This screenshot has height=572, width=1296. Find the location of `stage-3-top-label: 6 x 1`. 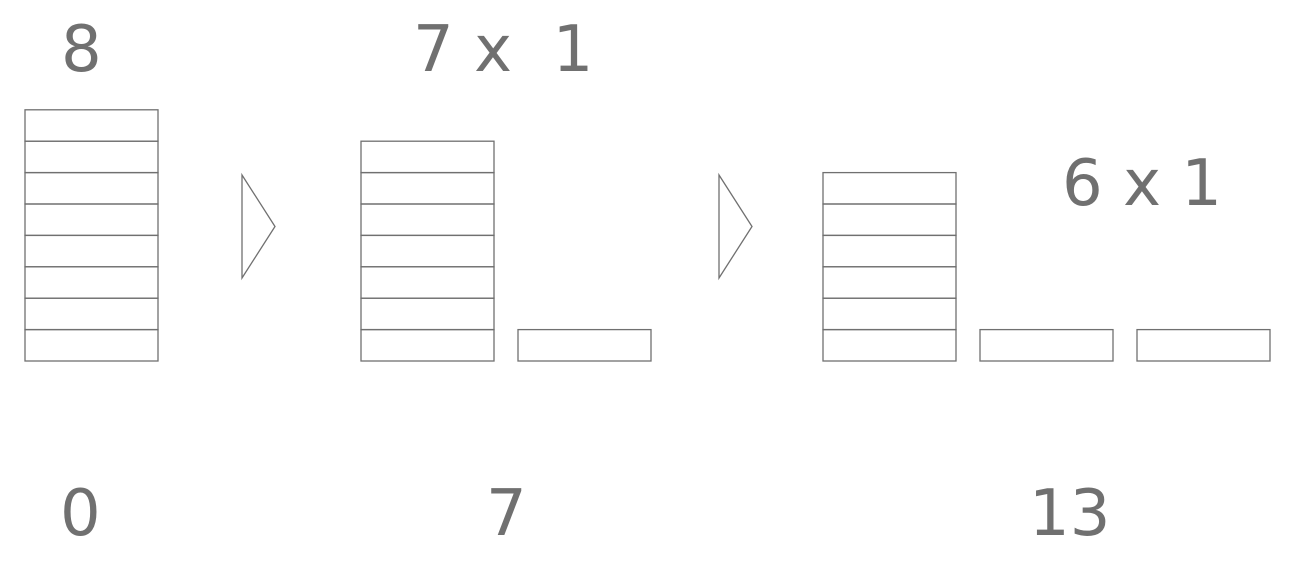

stage-3-top-label: 6 x 1 is located at coordinates (1142, 184).